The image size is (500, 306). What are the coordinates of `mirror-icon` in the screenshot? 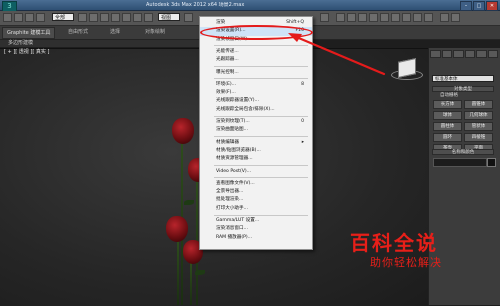 It's located at (340, 17).